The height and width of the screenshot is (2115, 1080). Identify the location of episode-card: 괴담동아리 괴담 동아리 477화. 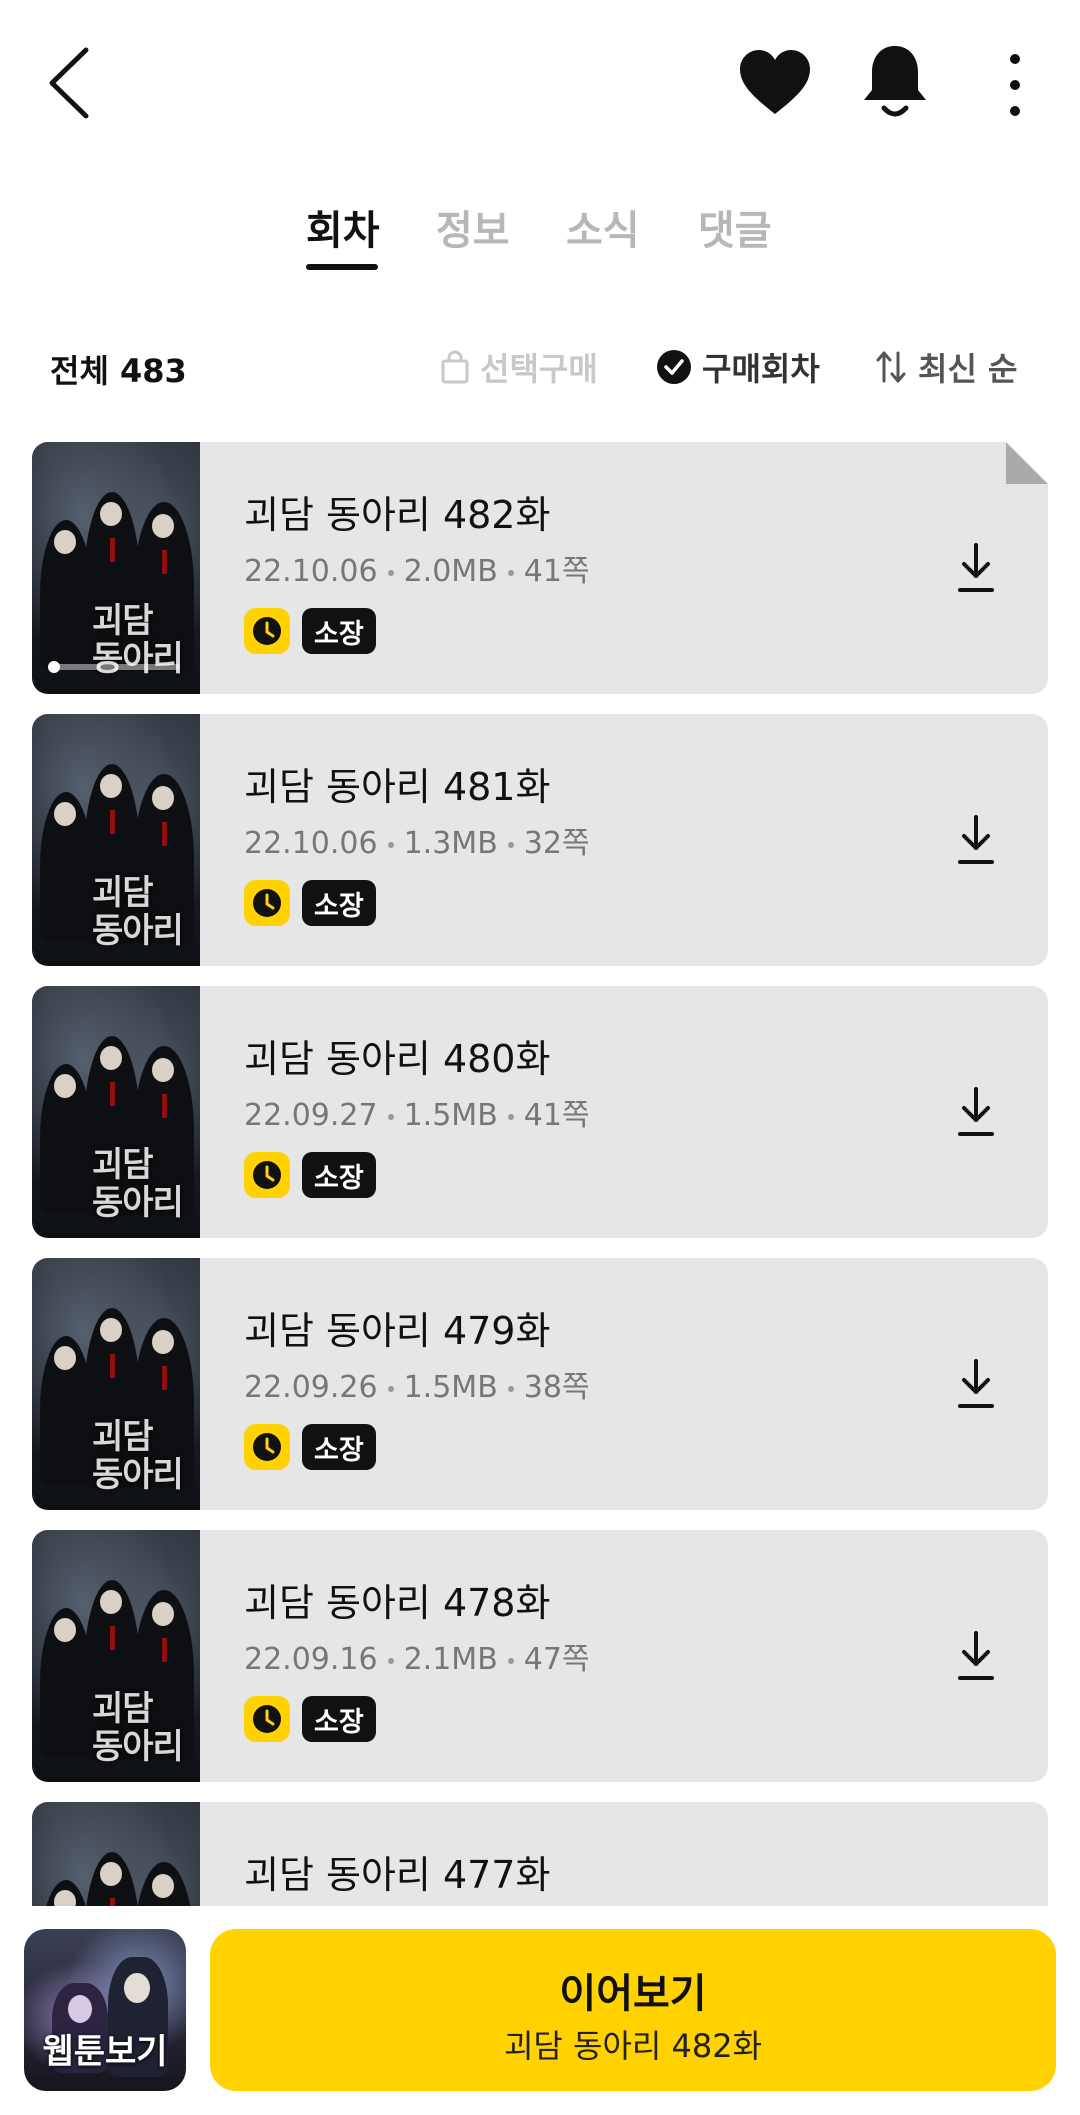
(540, 1854).